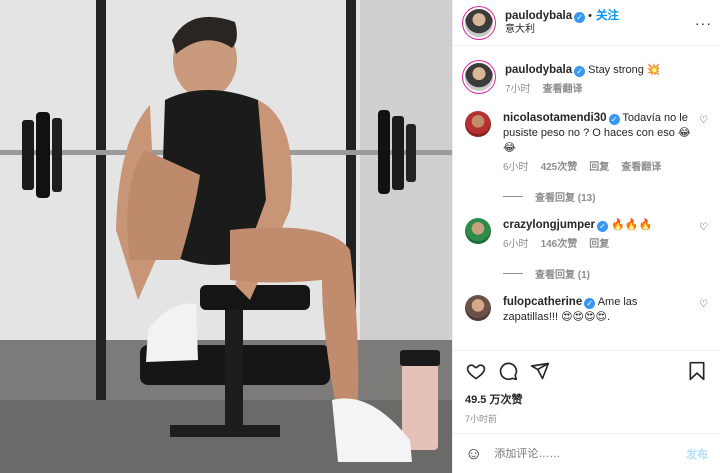 The height and width of the screenshot is (473, 720). Describe the element at coordinates (697, 454) in the screenshot. I see `post-comment-button: 发布` at that location.